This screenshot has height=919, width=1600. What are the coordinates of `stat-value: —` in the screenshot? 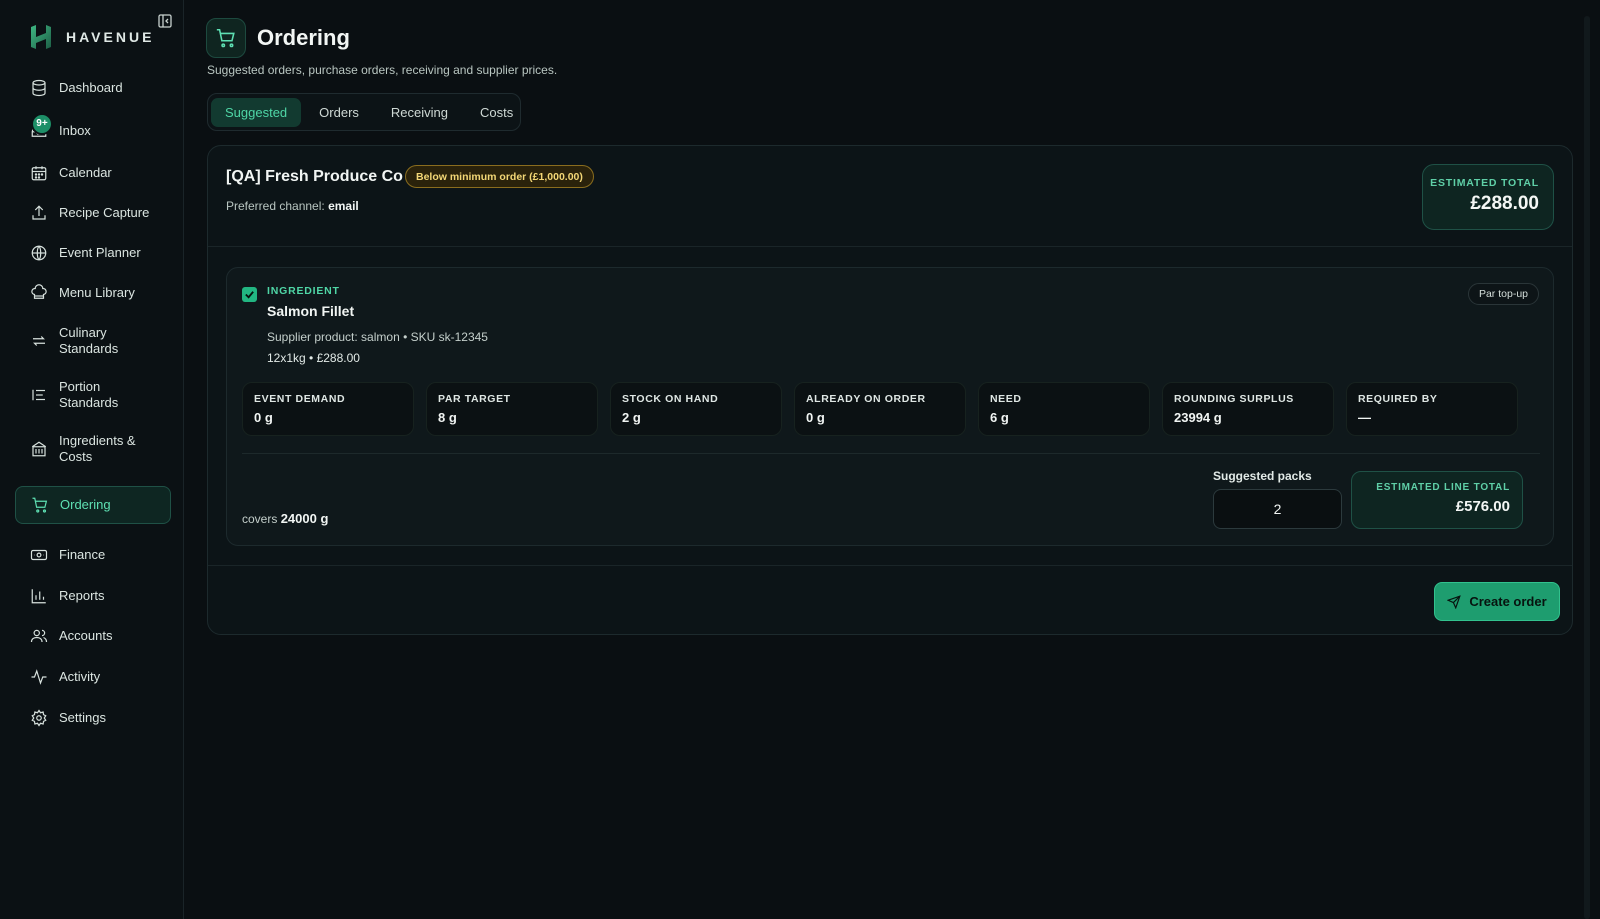 It's located at (1364, 417).